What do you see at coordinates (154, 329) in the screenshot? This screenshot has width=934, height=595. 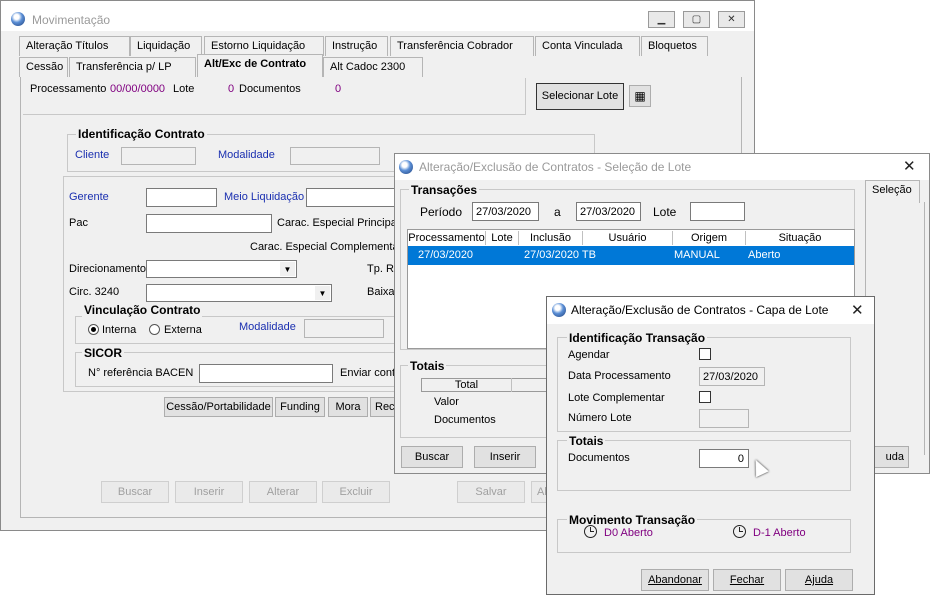 I see `externa-radio` at bounding box center [154, 329].